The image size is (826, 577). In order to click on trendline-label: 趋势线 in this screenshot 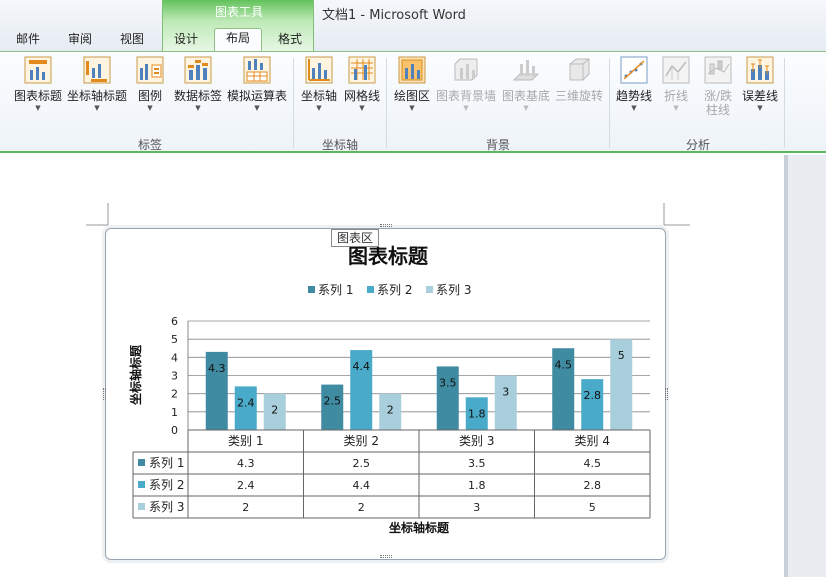, I will do `click(633, 96)`.